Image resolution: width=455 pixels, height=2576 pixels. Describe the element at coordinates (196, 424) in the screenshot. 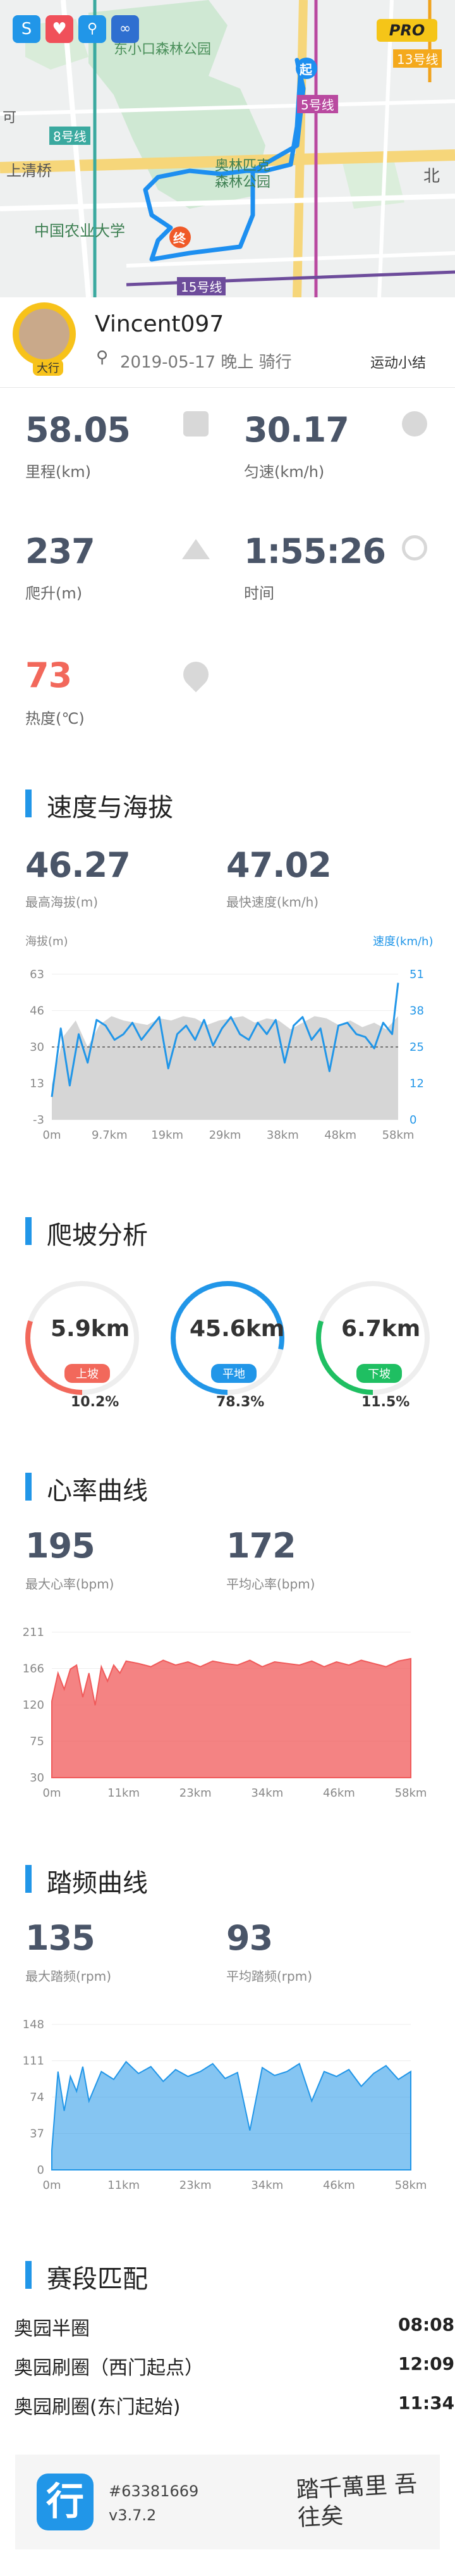

I see `shoe-icon` at that location.